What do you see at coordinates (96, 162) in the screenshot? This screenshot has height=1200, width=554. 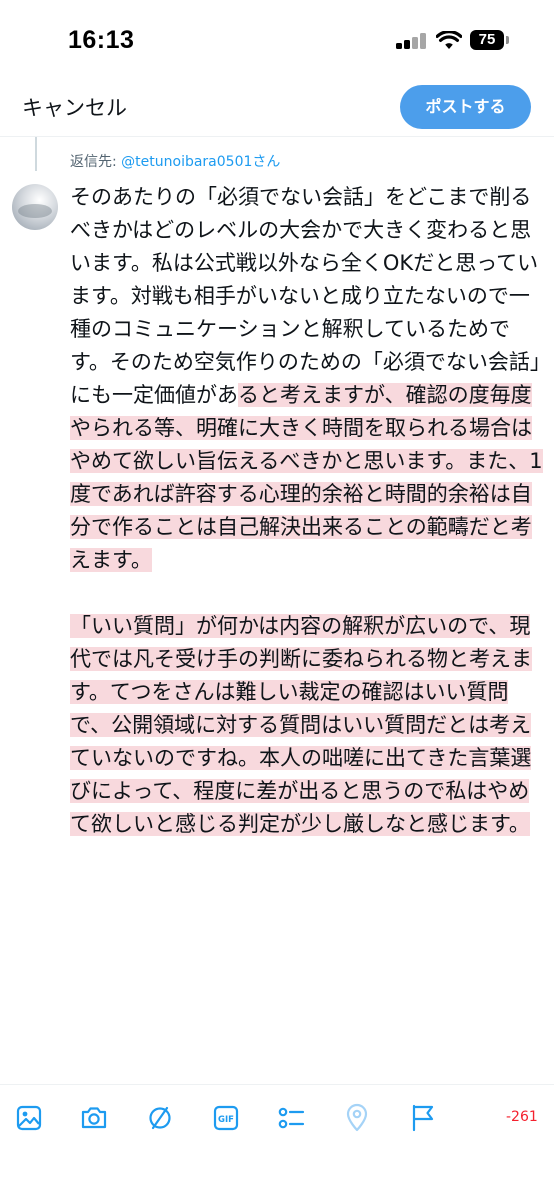 I see `reply-to-prefix: 返信先:` at bounding box center [96, 162].